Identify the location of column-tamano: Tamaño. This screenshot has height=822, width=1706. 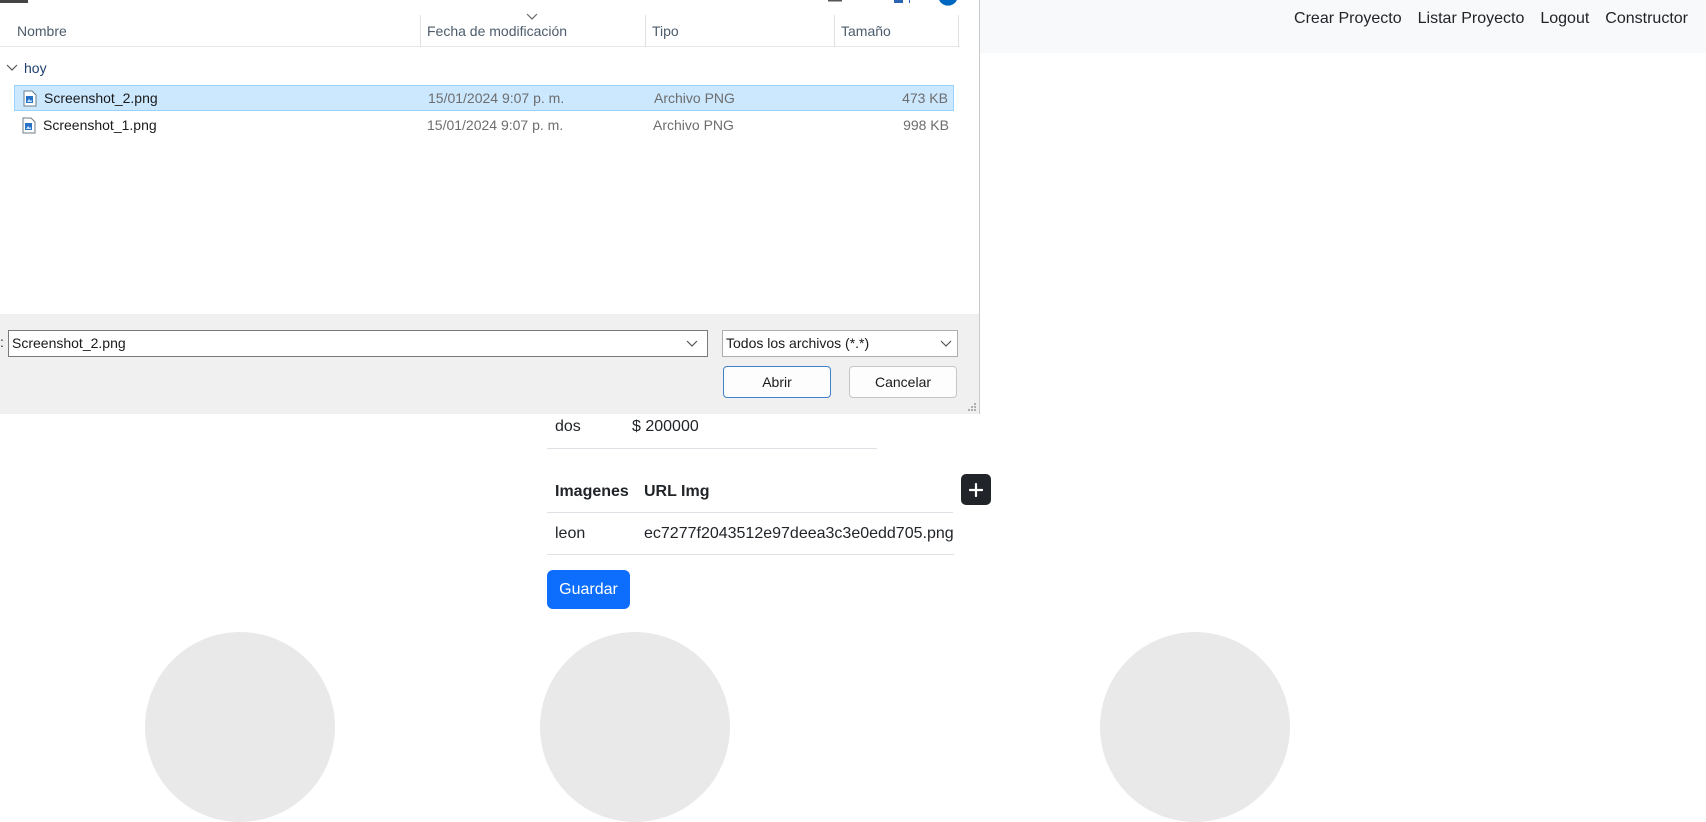
(897, 31).